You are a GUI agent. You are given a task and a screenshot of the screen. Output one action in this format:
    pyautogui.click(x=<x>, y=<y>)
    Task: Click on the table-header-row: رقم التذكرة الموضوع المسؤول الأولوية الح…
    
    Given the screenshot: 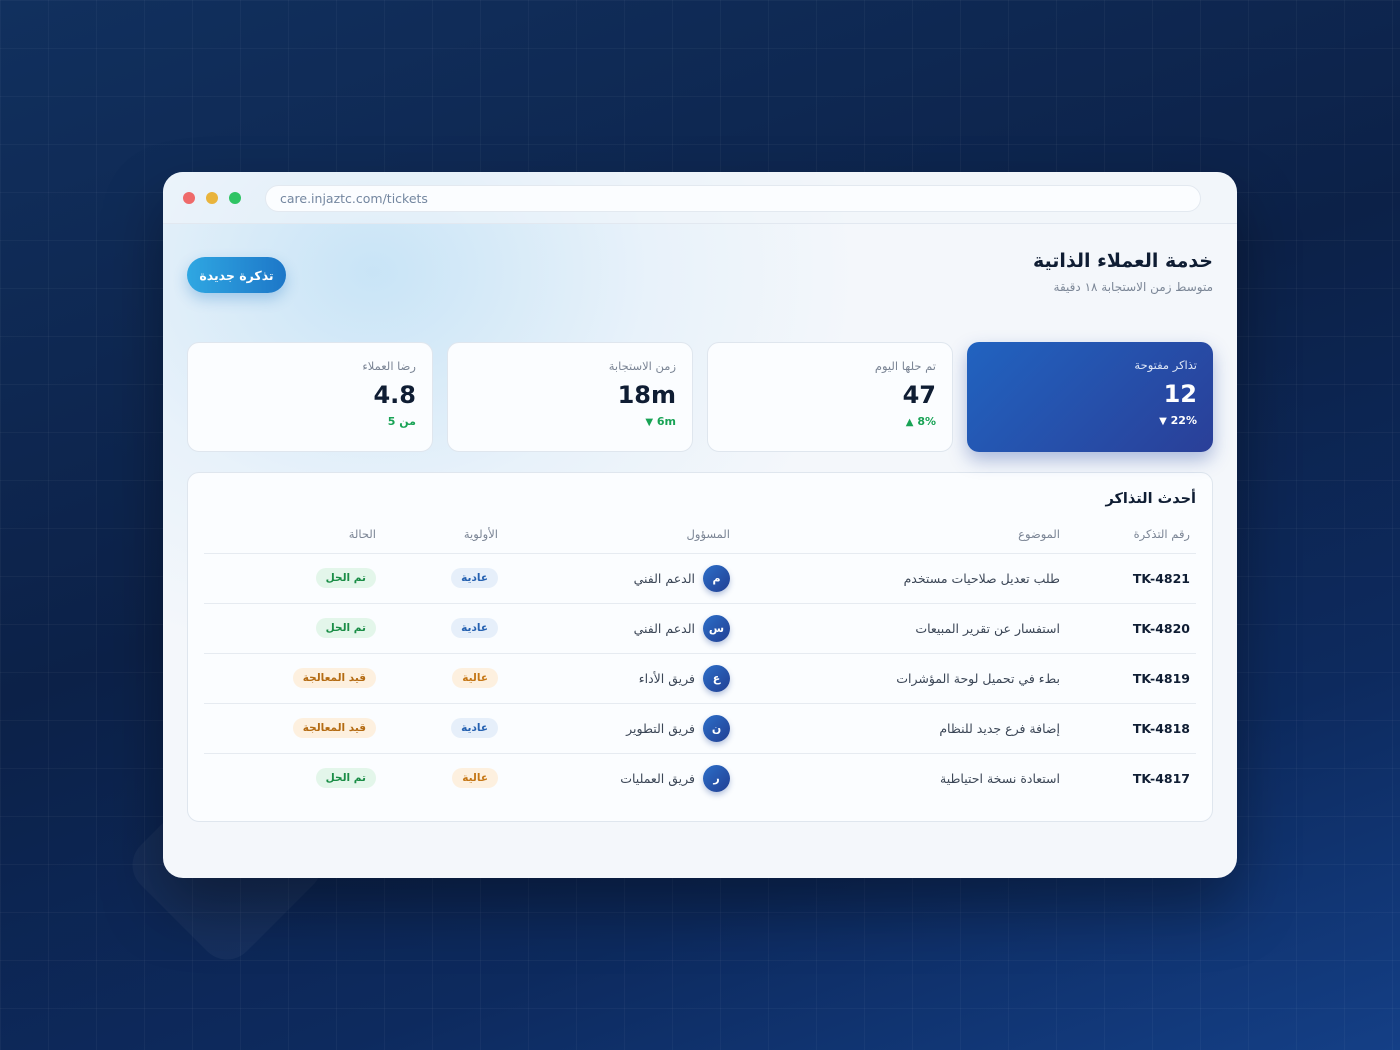 What is the action you would take?
    pyautogui.click(x=700, y=534)
    